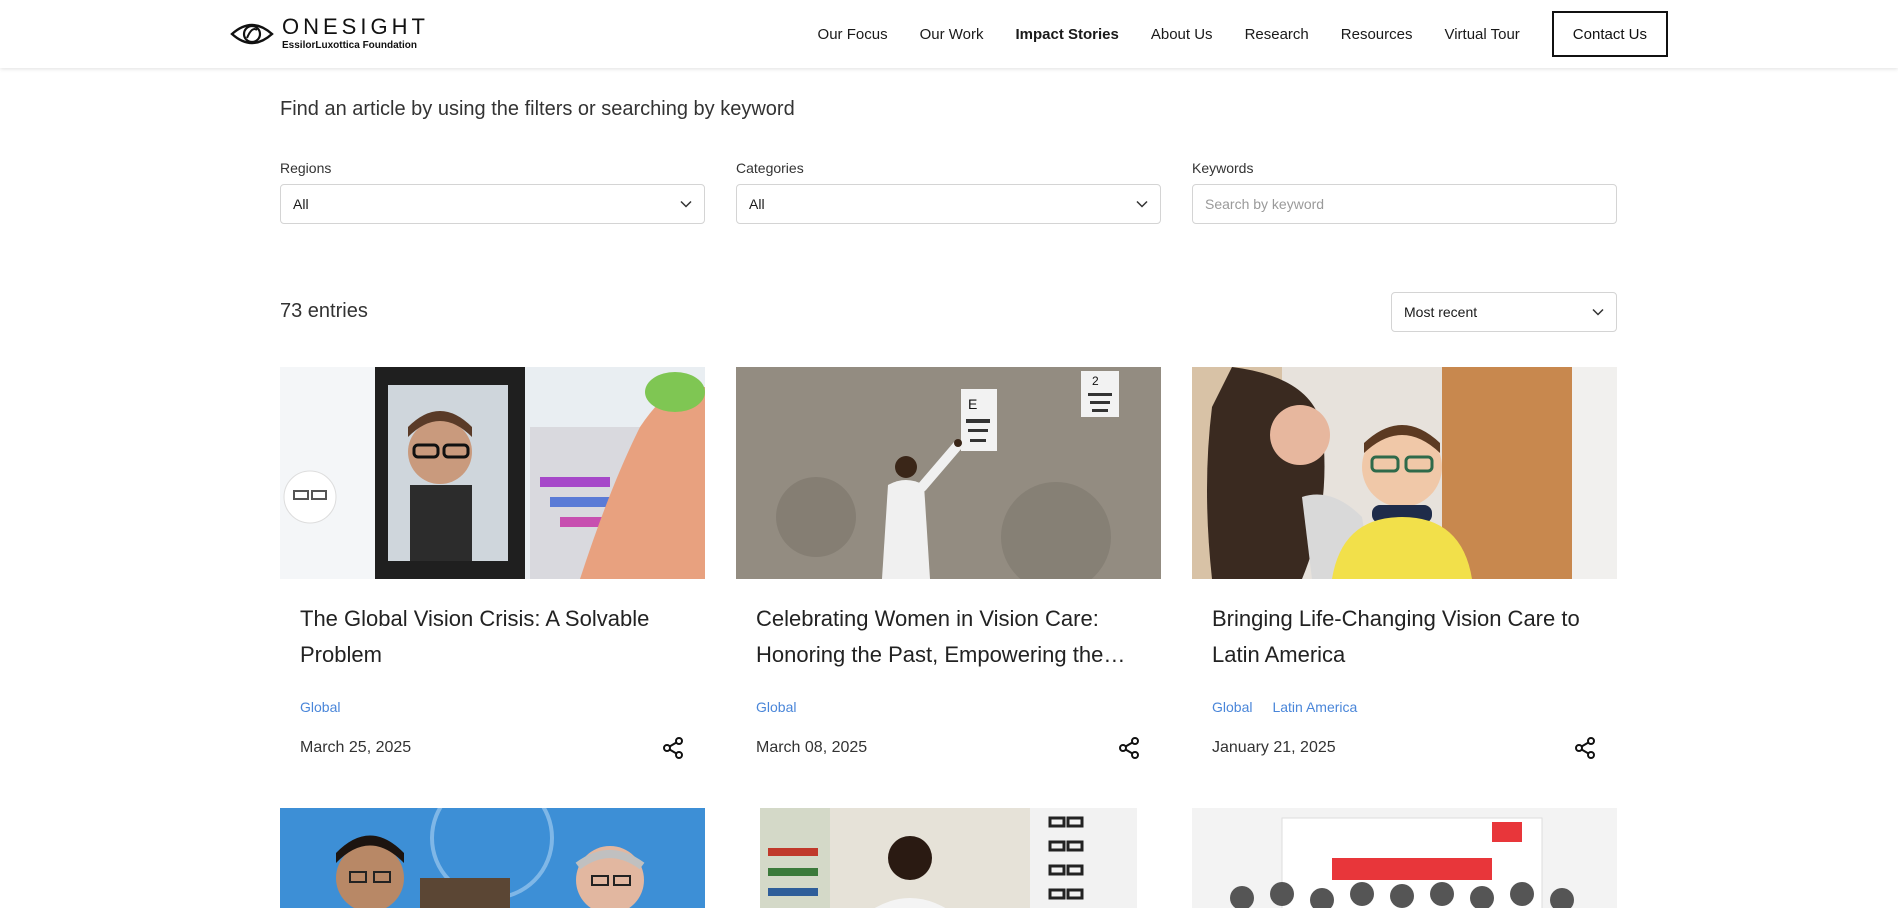 This screenshot has width=1898, height=908. What do you see at coordinates (952, 34) in the screenshot?
I see `nav-our-work: Our Work` at bounding box center [952, 34].